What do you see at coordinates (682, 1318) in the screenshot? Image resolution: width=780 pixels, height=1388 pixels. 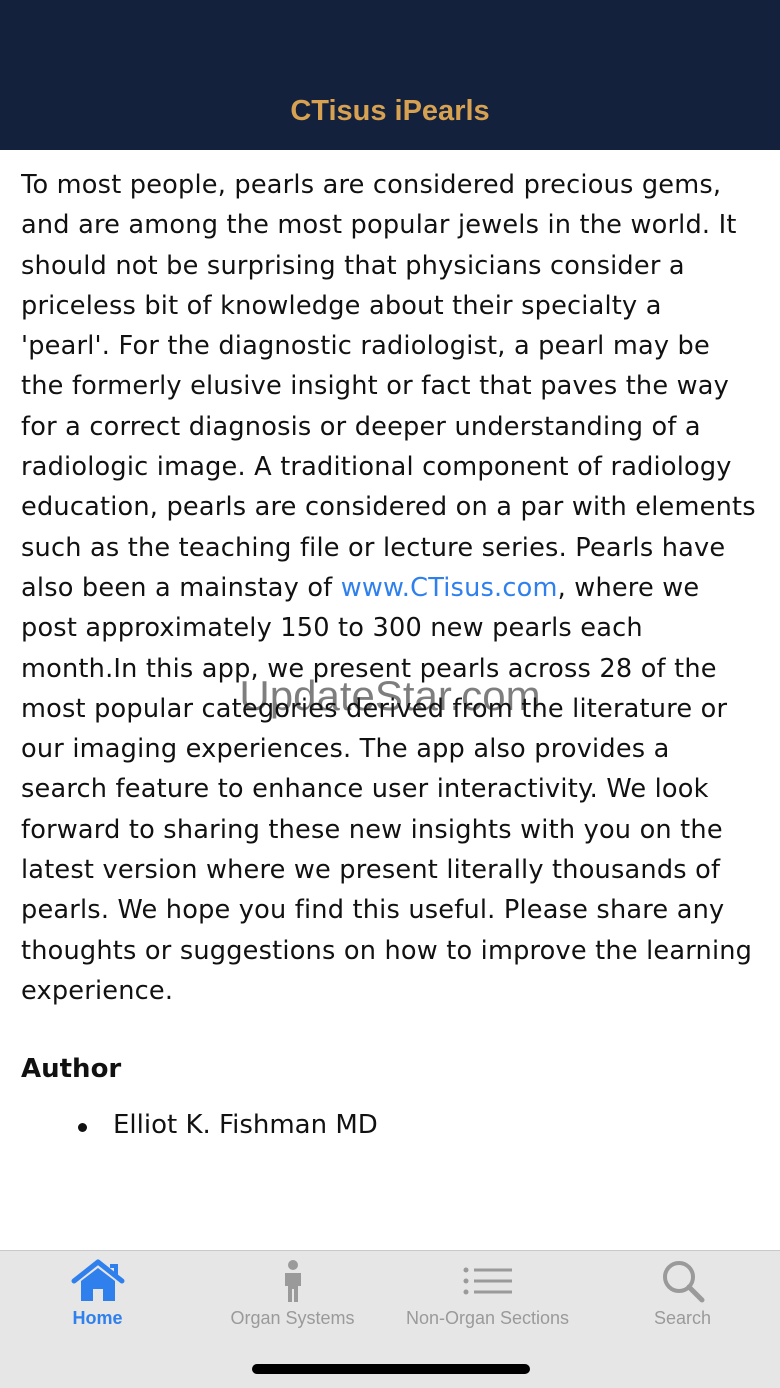 I see `tab-label: Search` at bounding box center [682, 1318].